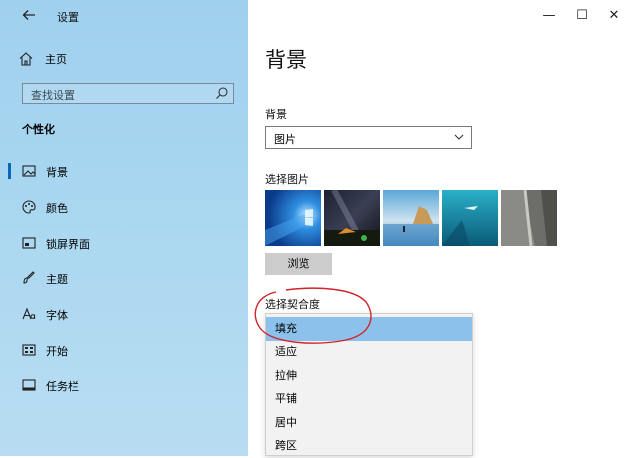 The image size is (640, 458). Describe the element at coordinates (42, 59) in the screenshot. I see `home-link: 主页` at that location.